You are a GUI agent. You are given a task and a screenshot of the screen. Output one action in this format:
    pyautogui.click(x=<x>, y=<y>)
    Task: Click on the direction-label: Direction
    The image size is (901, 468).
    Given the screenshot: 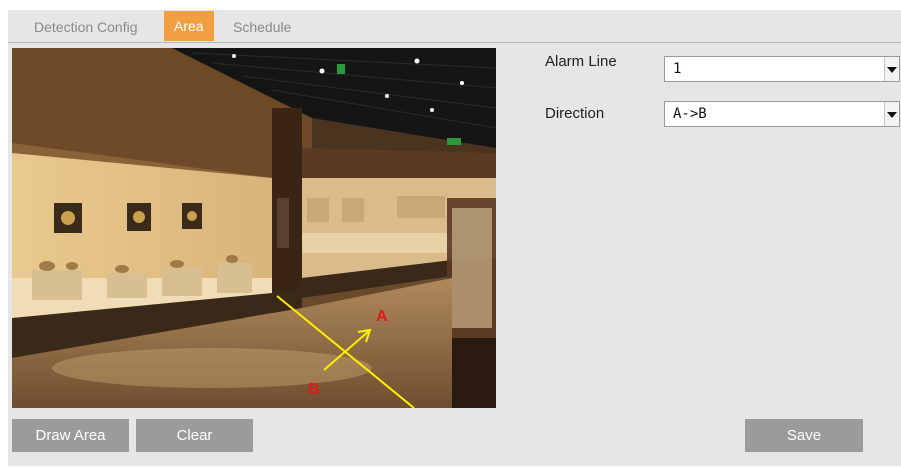 What is the action you would take?
    pyautogui.click(x=575, y=113)
    